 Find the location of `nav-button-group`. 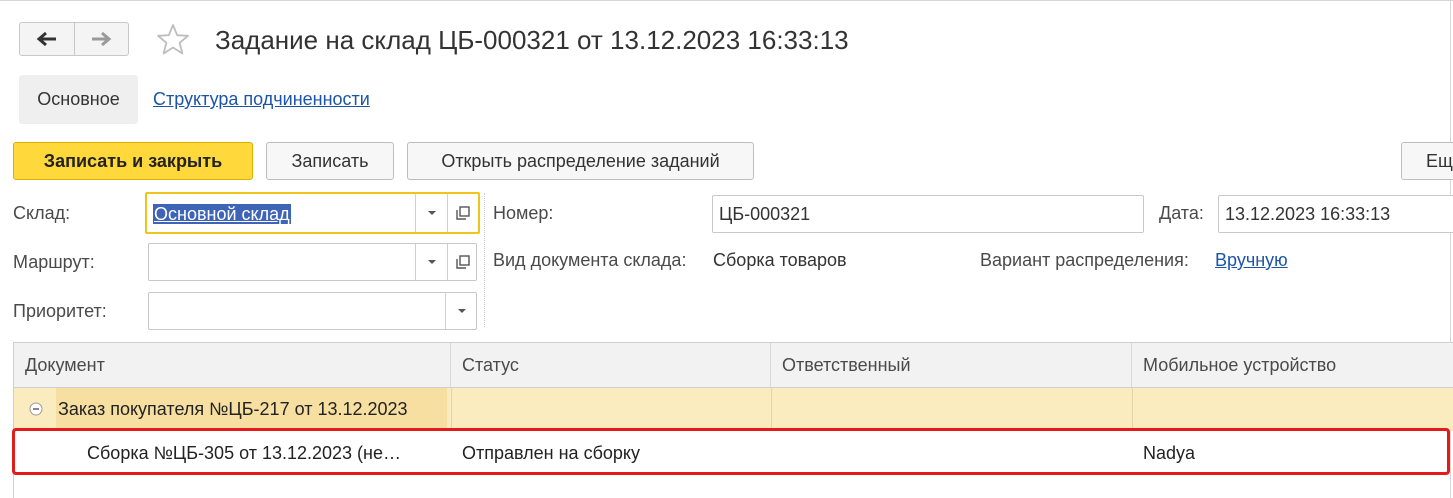

nav-button-group is located at coordinates (74, 39).